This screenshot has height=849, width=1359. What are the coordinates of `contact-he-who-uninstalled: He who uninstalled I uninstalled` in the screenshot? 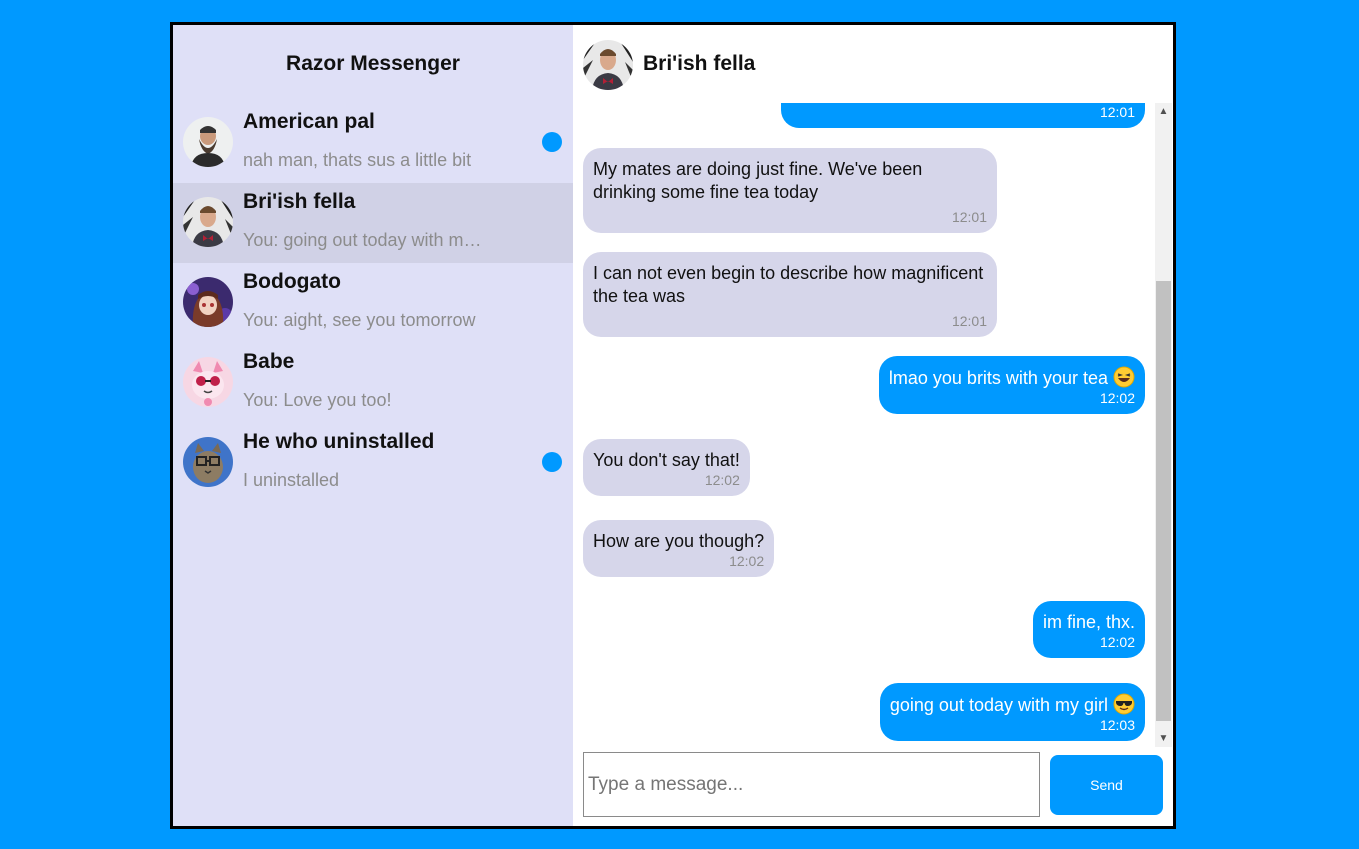 It's located at (373, 463).